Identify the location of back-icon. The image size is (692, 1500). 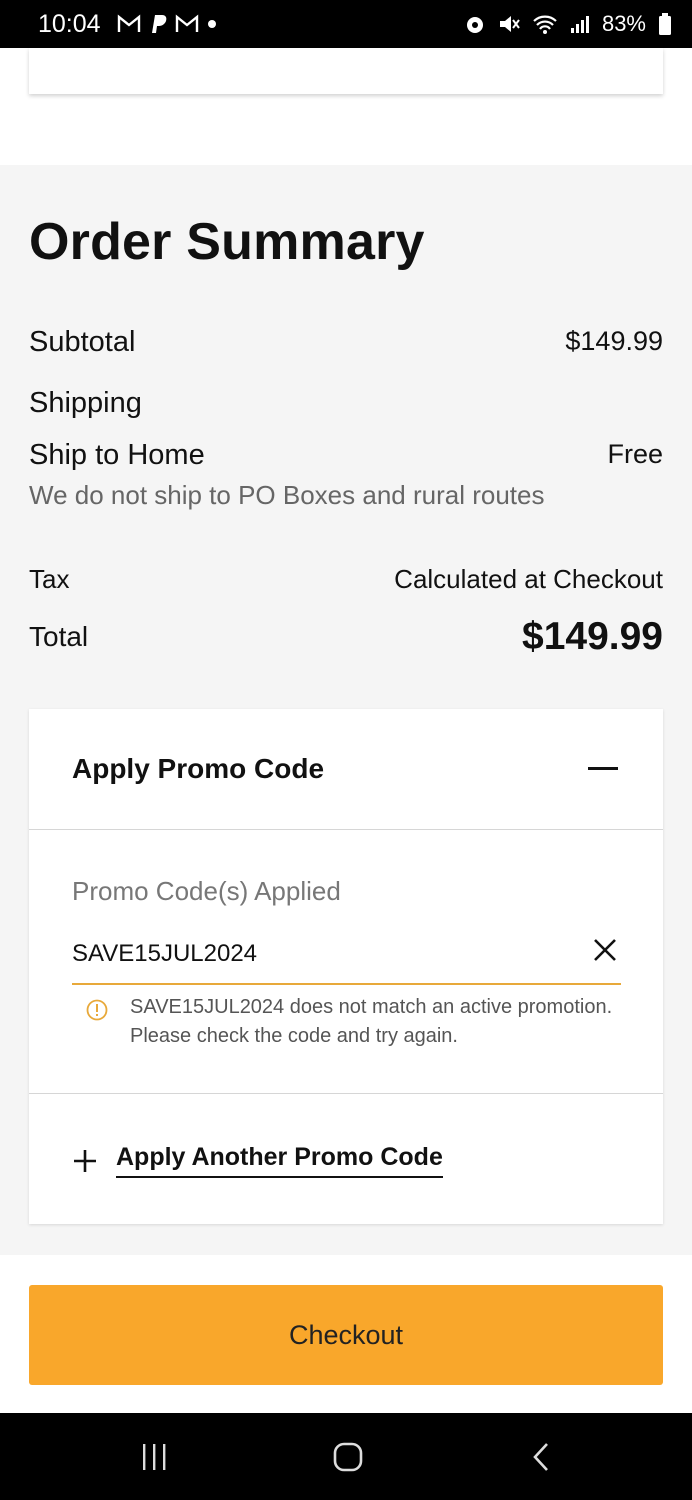
(540, 1456).